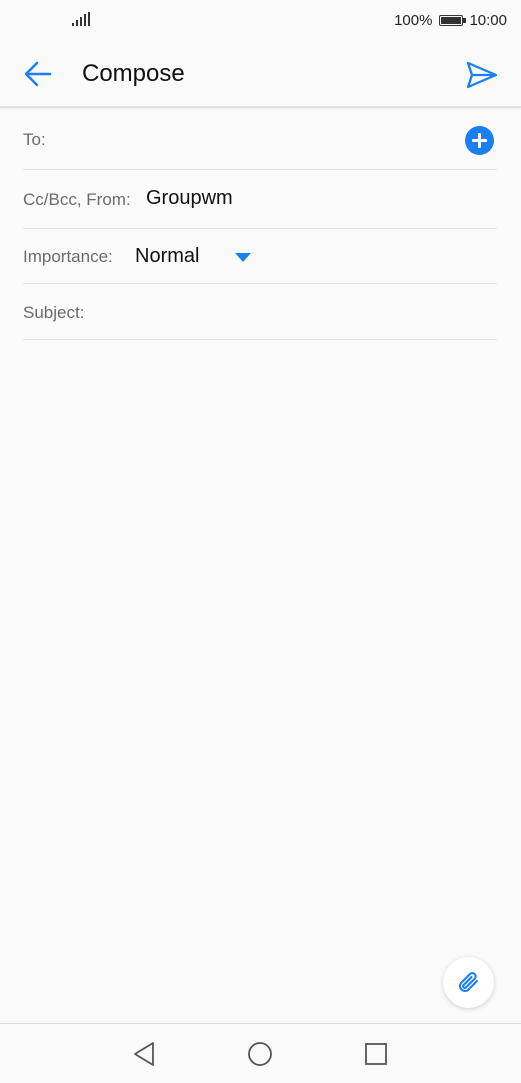  I want to click on nav-home-button, so click(260, 1054).